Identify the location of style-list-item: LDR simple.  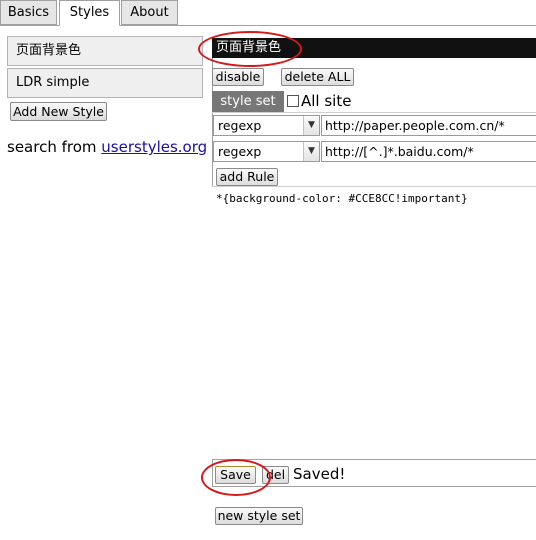
(105, 83).